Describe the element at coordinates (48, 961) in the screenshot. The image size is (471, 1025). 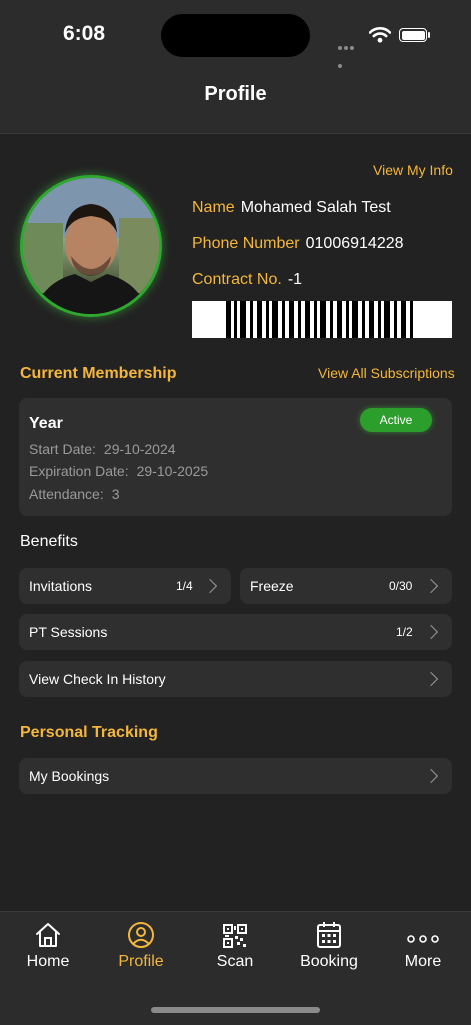
I see `tab-home-label: Home` at that location.